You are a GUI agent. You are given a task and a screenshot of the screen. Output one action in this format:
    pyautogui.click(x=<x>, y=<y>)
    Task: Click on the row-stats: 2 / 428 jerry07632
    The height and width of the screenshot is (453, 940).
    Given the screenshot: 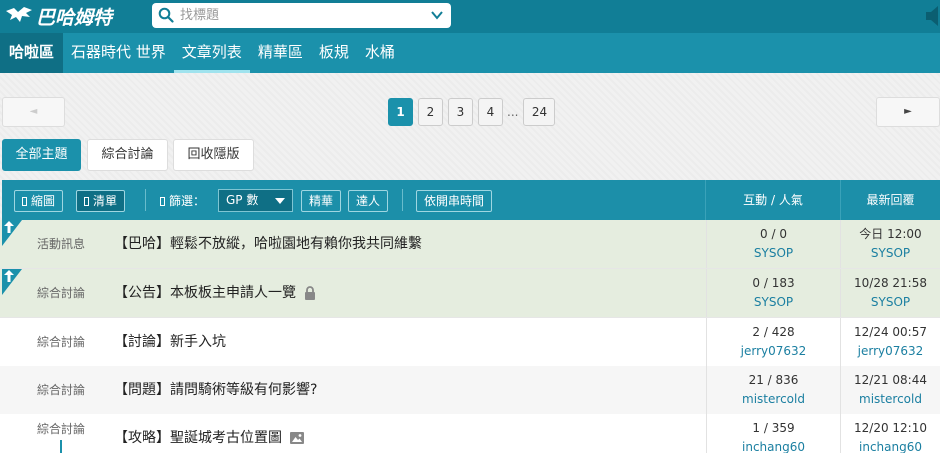 What is the action you would take?
    pyautogui.click(x=773, y=342)
    